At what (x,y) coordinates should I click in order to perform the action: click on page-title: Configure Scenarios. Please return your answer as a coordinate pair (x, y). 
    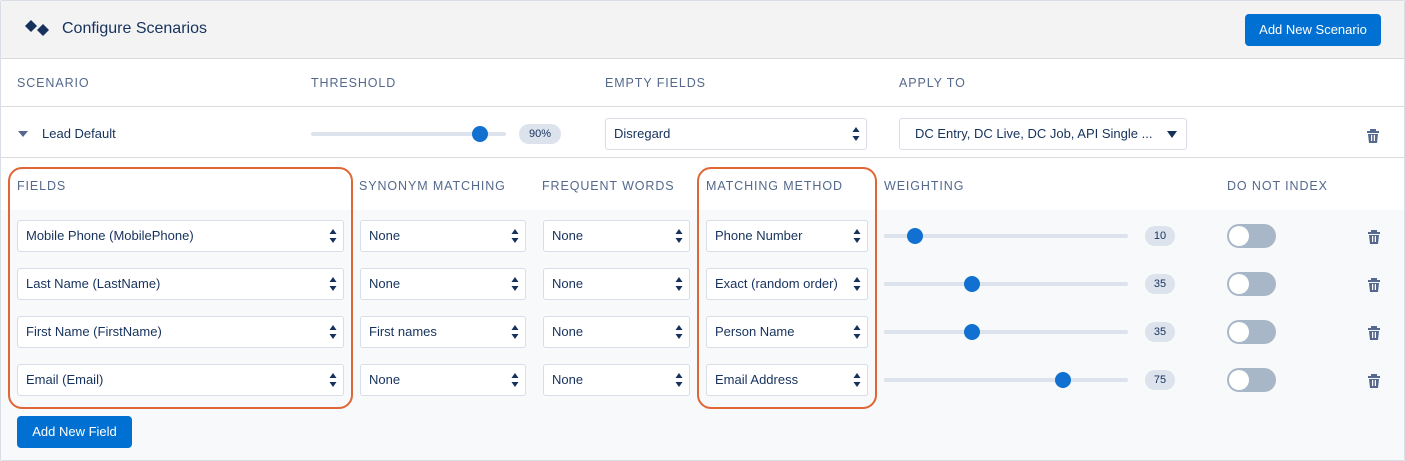
    Looking at the image, I should click on (134, 28).